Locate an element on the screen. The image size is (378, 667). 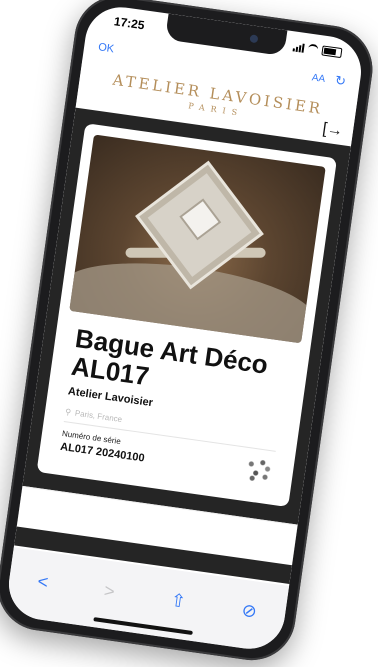
serial-value: AL017 20240100 is located at coordinates (102, 452).